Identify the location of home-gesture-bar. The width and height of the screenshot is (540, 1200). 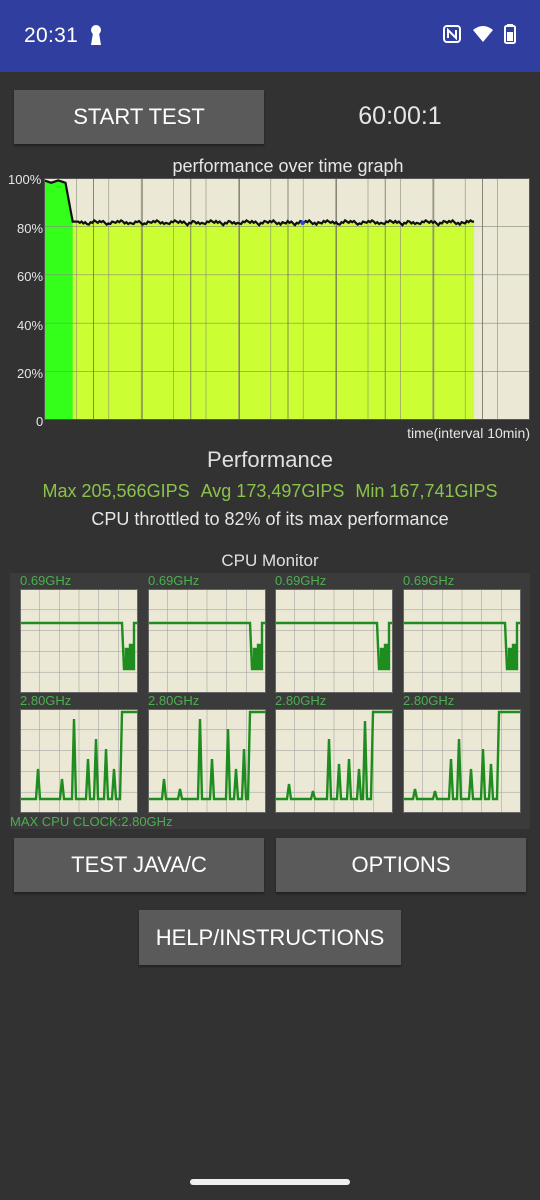
(270, 1182).